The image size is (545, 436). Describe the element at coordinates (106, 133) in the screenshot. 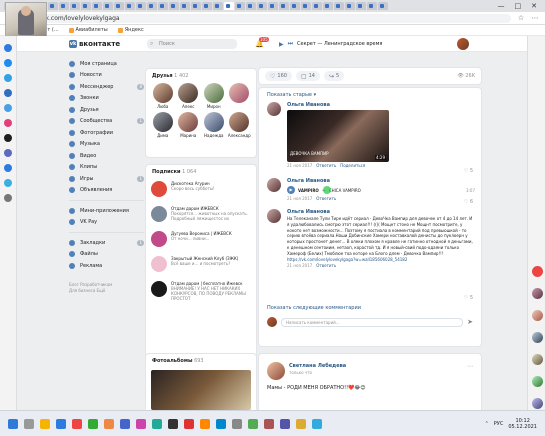

I see `menu-item-photos: Фотографии` at that location.